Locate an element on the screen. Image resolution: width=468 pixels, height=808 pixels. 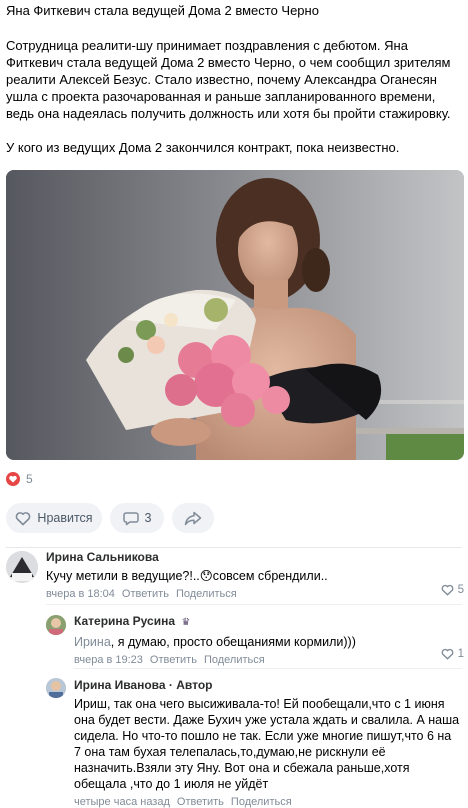
comment-time: вчера в 18:04 is located at coordinates (80, 594).